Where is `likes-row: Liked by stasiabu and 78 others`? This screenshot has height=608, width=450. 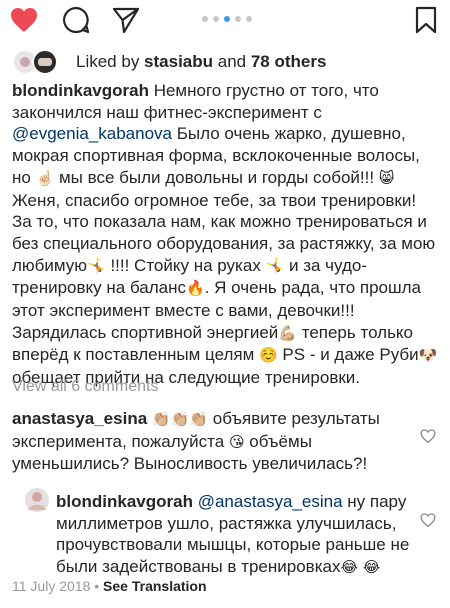
likes-row: Liked by stasiabu and 78 others is located at coordinates (169, 62).